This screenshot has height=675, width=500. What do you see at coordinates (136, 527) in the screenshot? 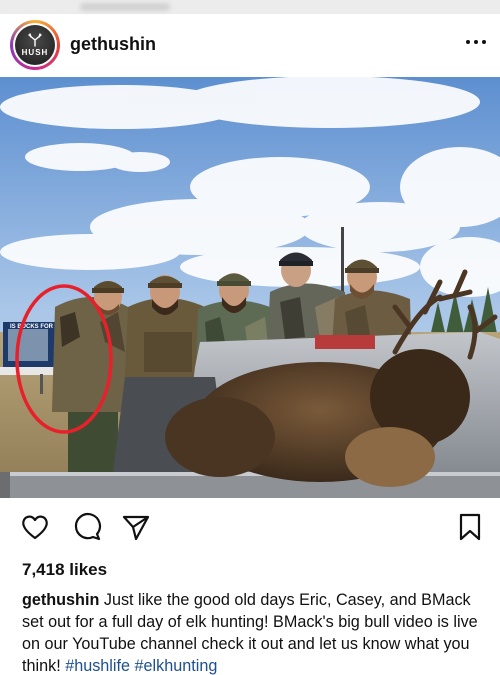
I see `send-icon` at bounding box center [136, 527].